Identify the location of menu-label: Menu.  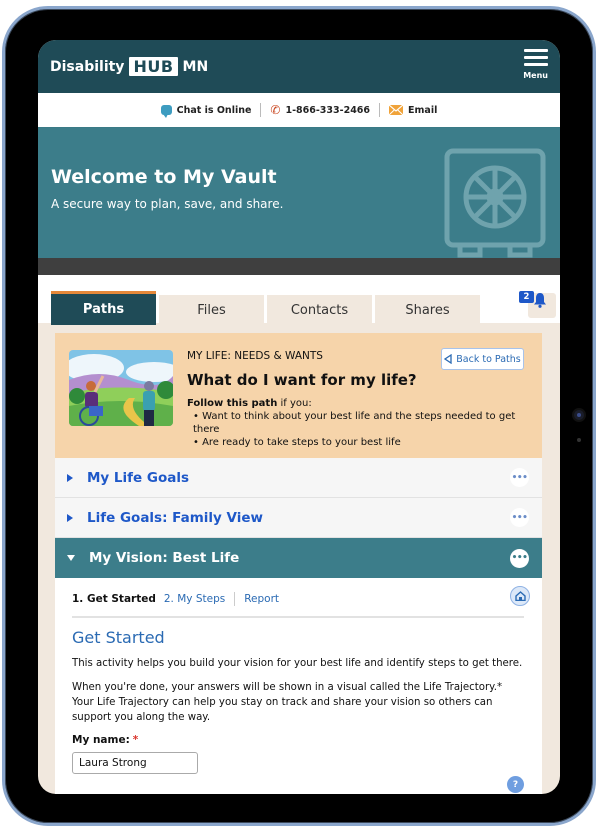
(535, 75).